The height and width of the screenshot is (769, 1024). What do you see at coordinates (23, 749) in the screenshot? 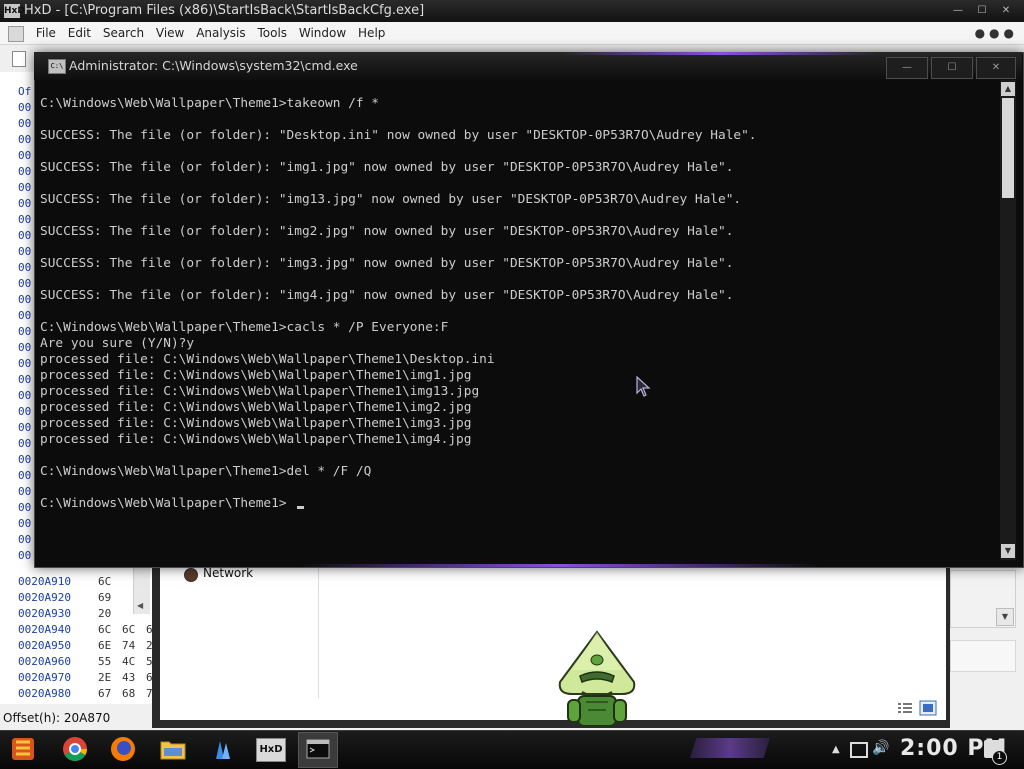
I see `start-orb-icon` at bounding box center [23, 749].